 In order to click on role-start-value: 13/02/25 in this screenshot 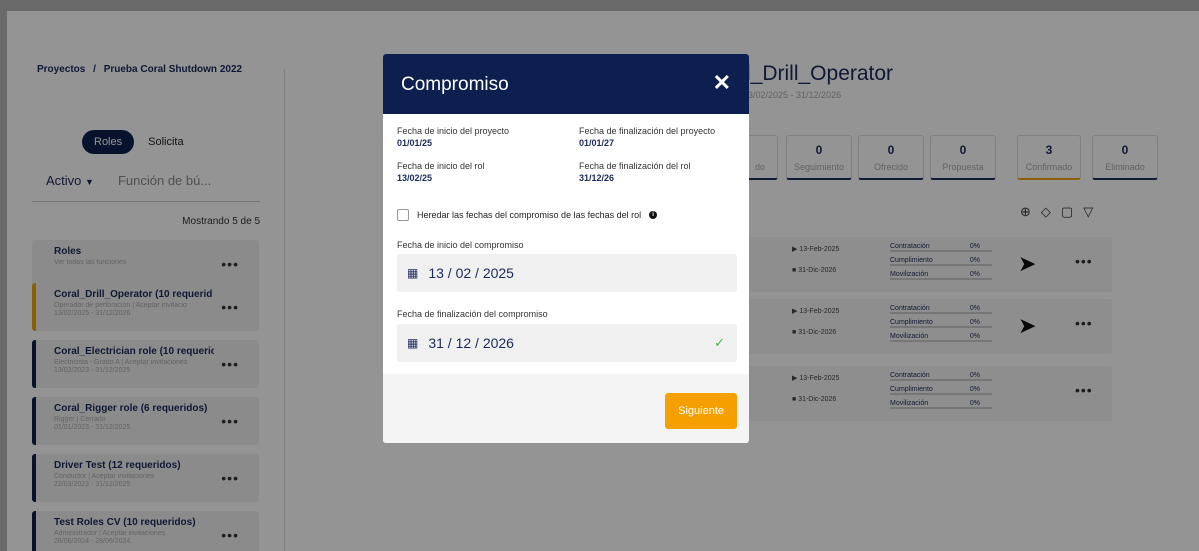, I will do `click(415, 178)`.